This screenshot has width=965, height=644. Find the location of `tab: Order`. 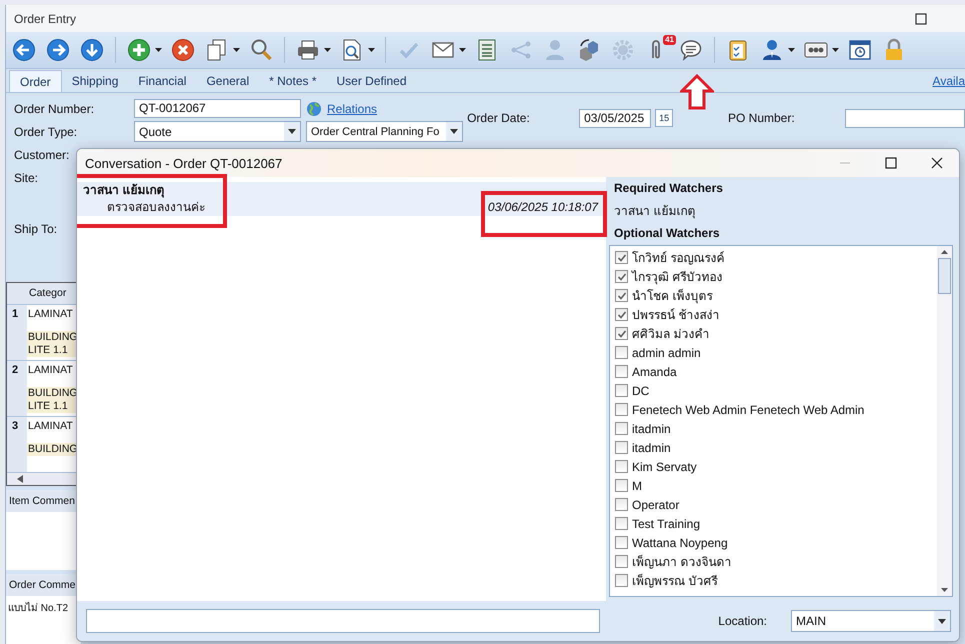

tab: Order is located at coordinates (35, 81).